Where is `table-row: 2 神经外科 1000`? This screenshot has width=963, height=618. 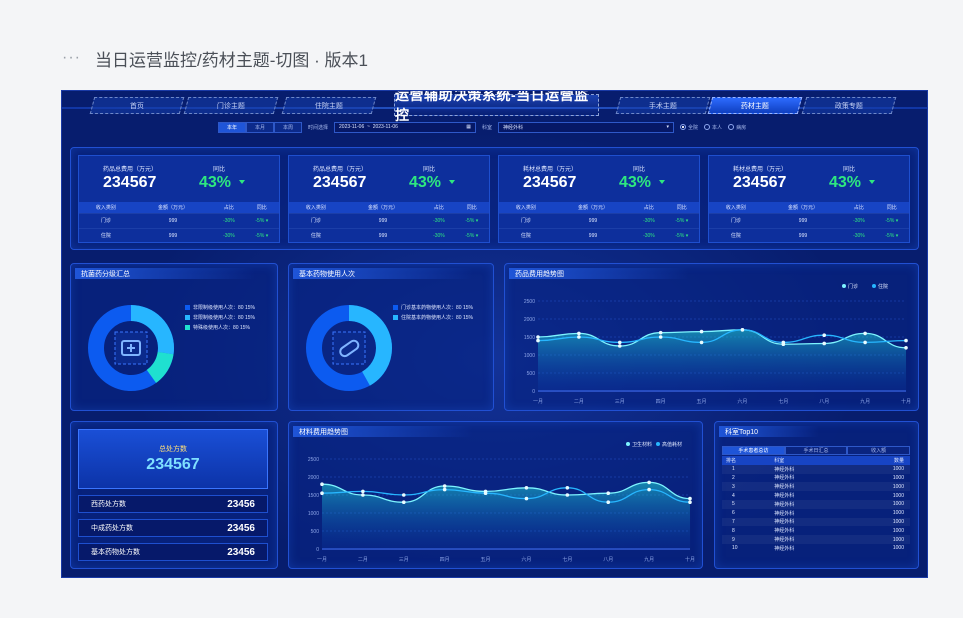
table-row: 2 神经外科 1000 is located at coordinates (818, 478).